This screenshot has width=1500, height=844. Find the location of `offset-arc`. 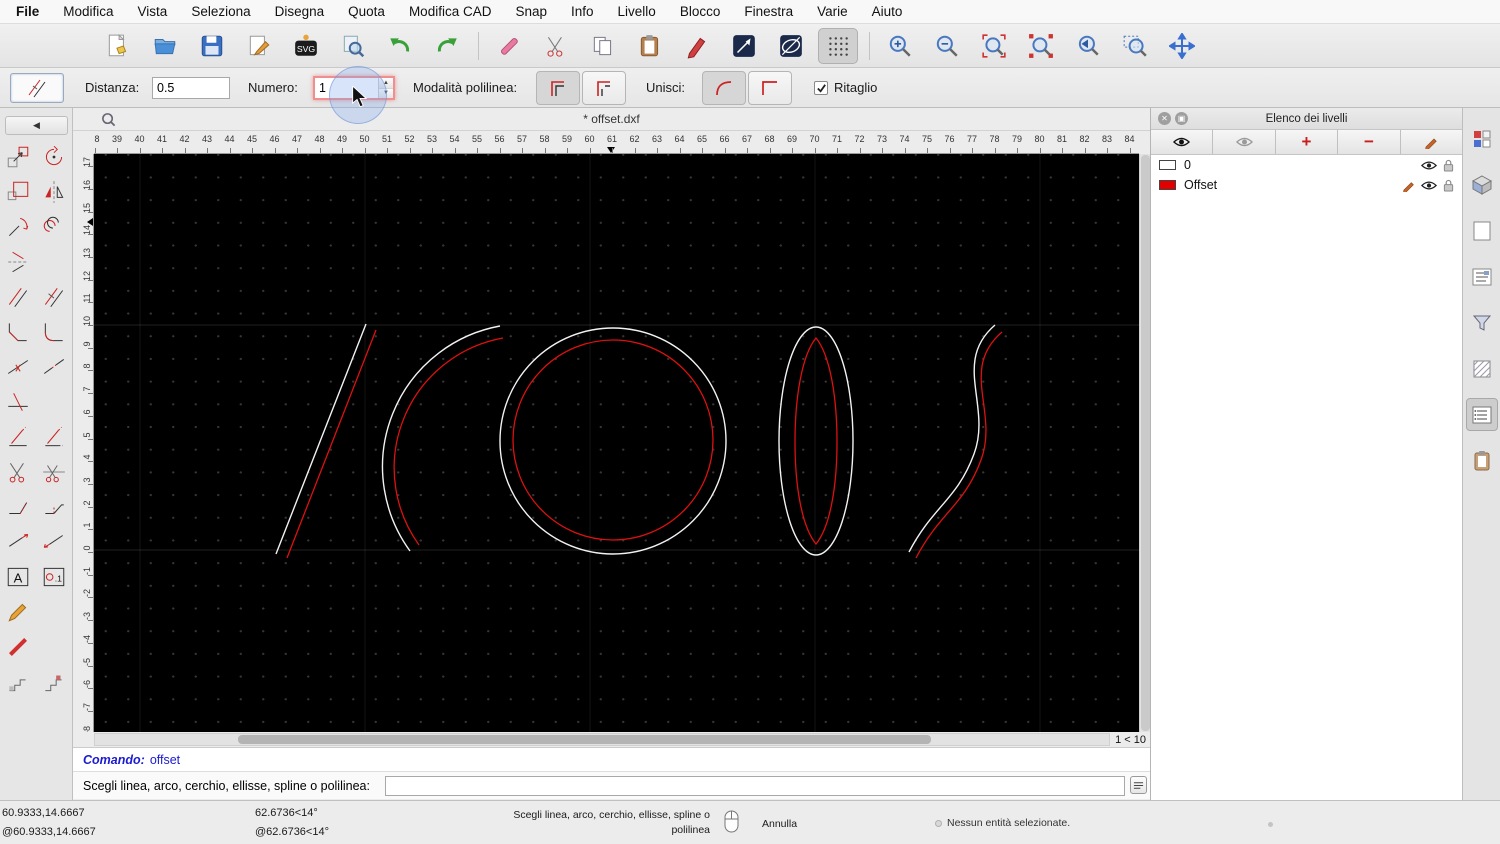

offset-arc is located at coordinates (448, 441).